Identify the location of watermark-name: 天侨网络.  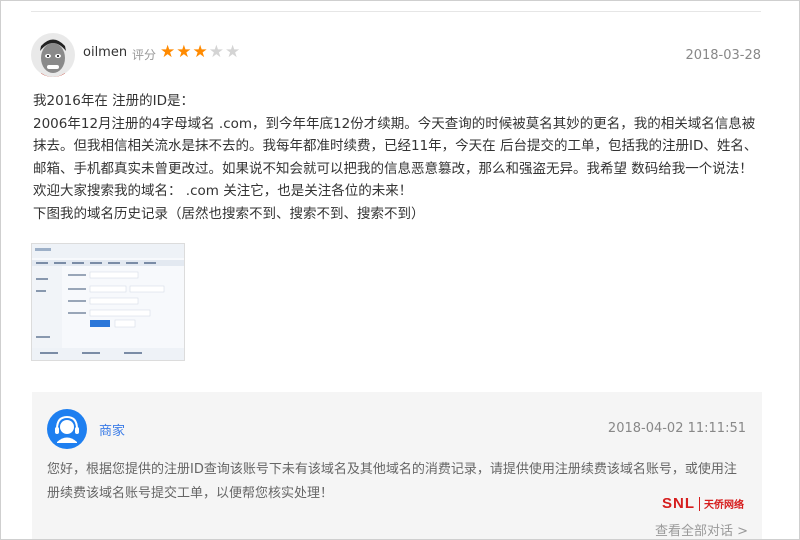
(724, 505).